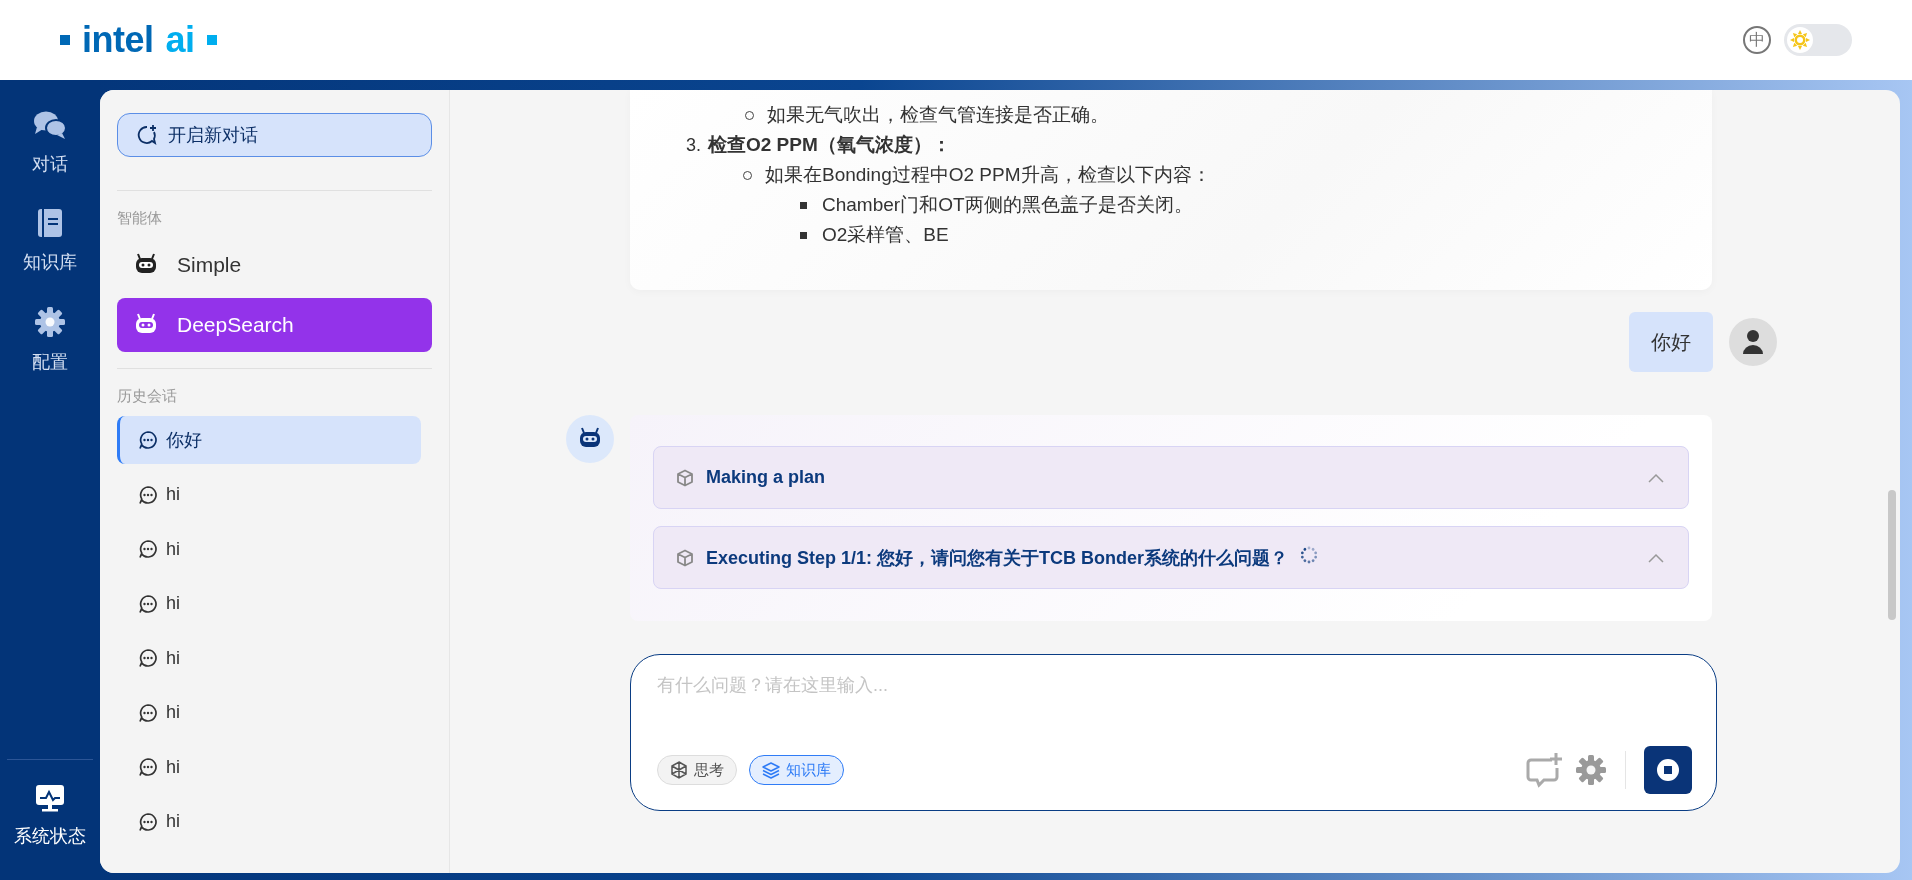  I want to click on sun-icon, so click(1800, 40).